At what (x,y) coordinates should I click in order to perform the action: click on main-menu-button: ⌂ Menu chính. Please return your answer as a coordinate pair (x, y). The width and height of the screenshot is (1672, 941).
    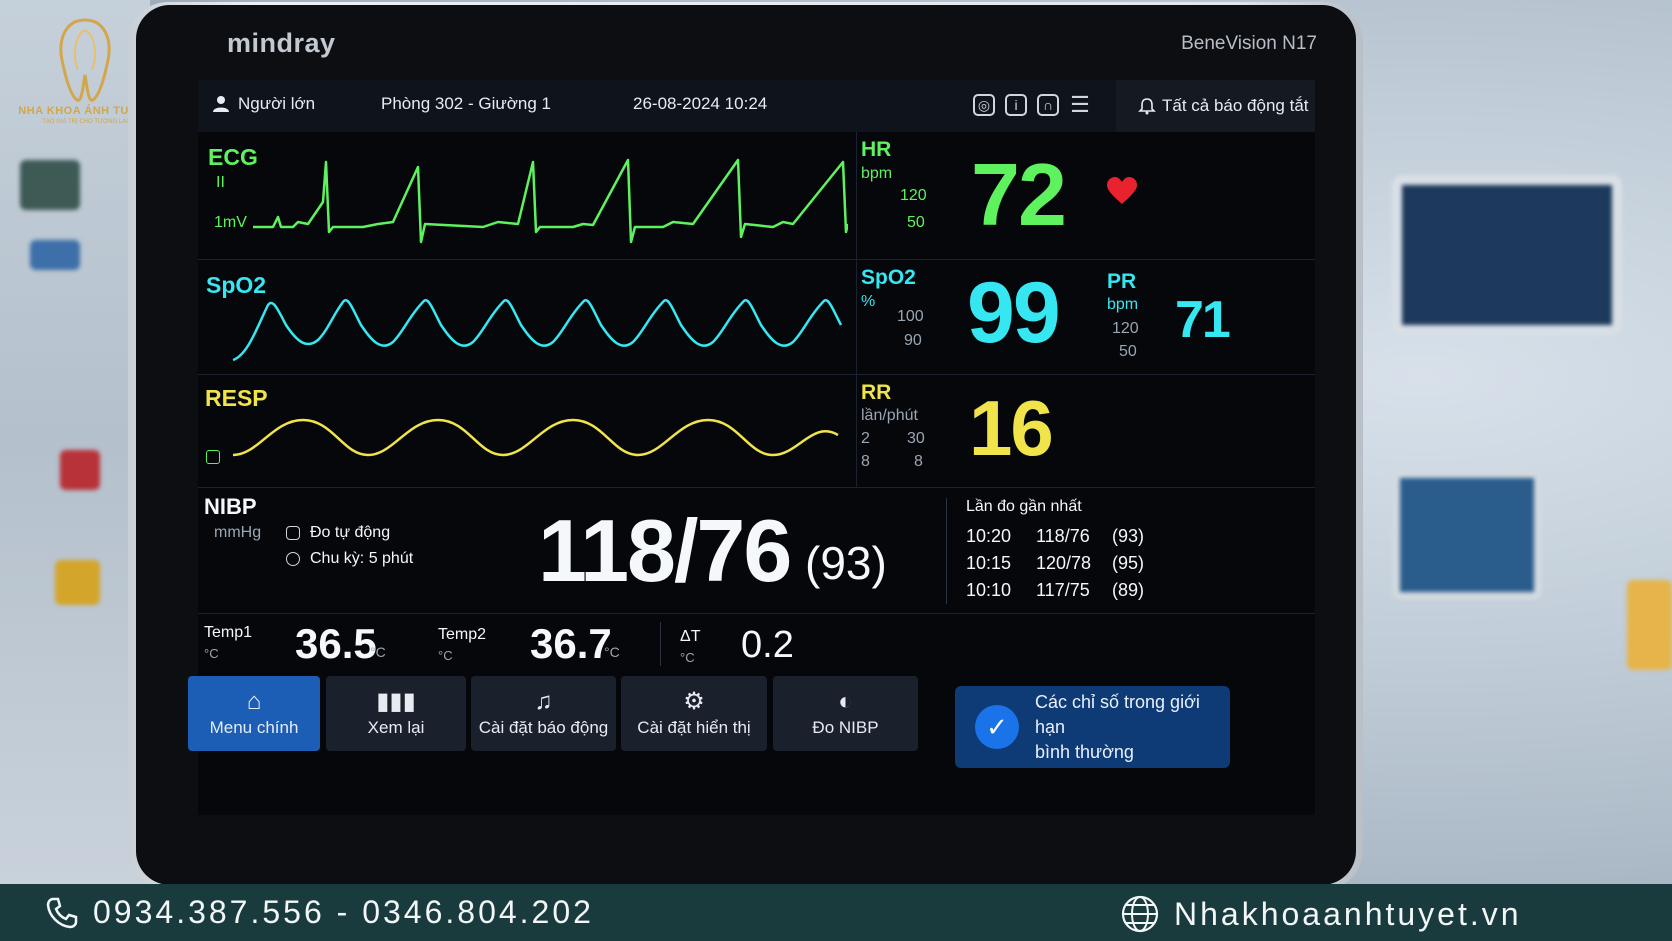
    Looking at the image, I should click on (254, 713).